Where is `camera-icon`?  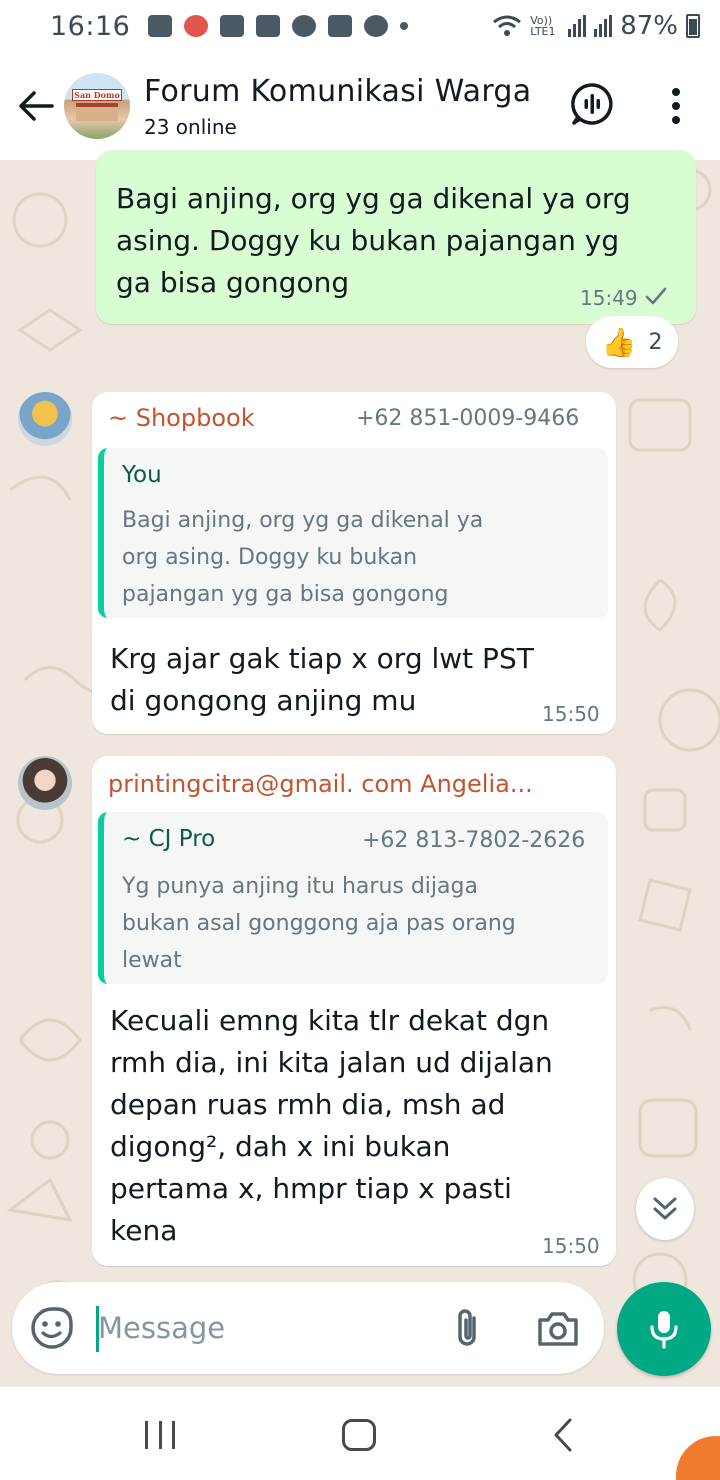 camera-icon is located at coordinates (558, 1329).